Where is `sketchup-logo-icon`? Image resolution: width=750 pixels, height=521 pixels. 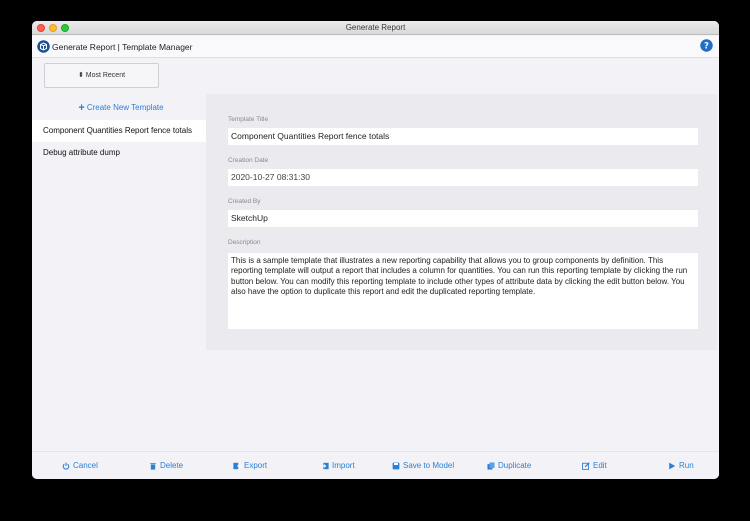
sketchup-logo-icon is located at coordinates (43, 46).